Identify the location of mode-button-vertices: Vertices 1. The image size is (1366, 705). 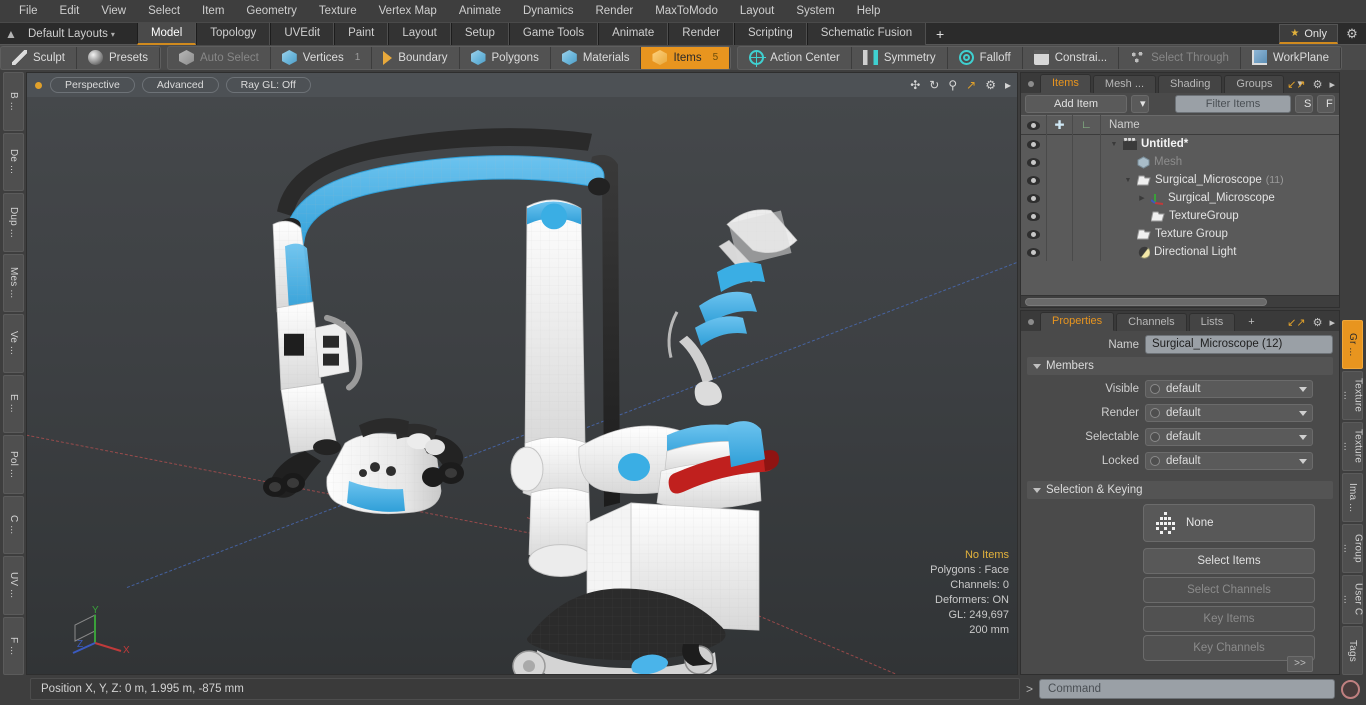
(322, 57).